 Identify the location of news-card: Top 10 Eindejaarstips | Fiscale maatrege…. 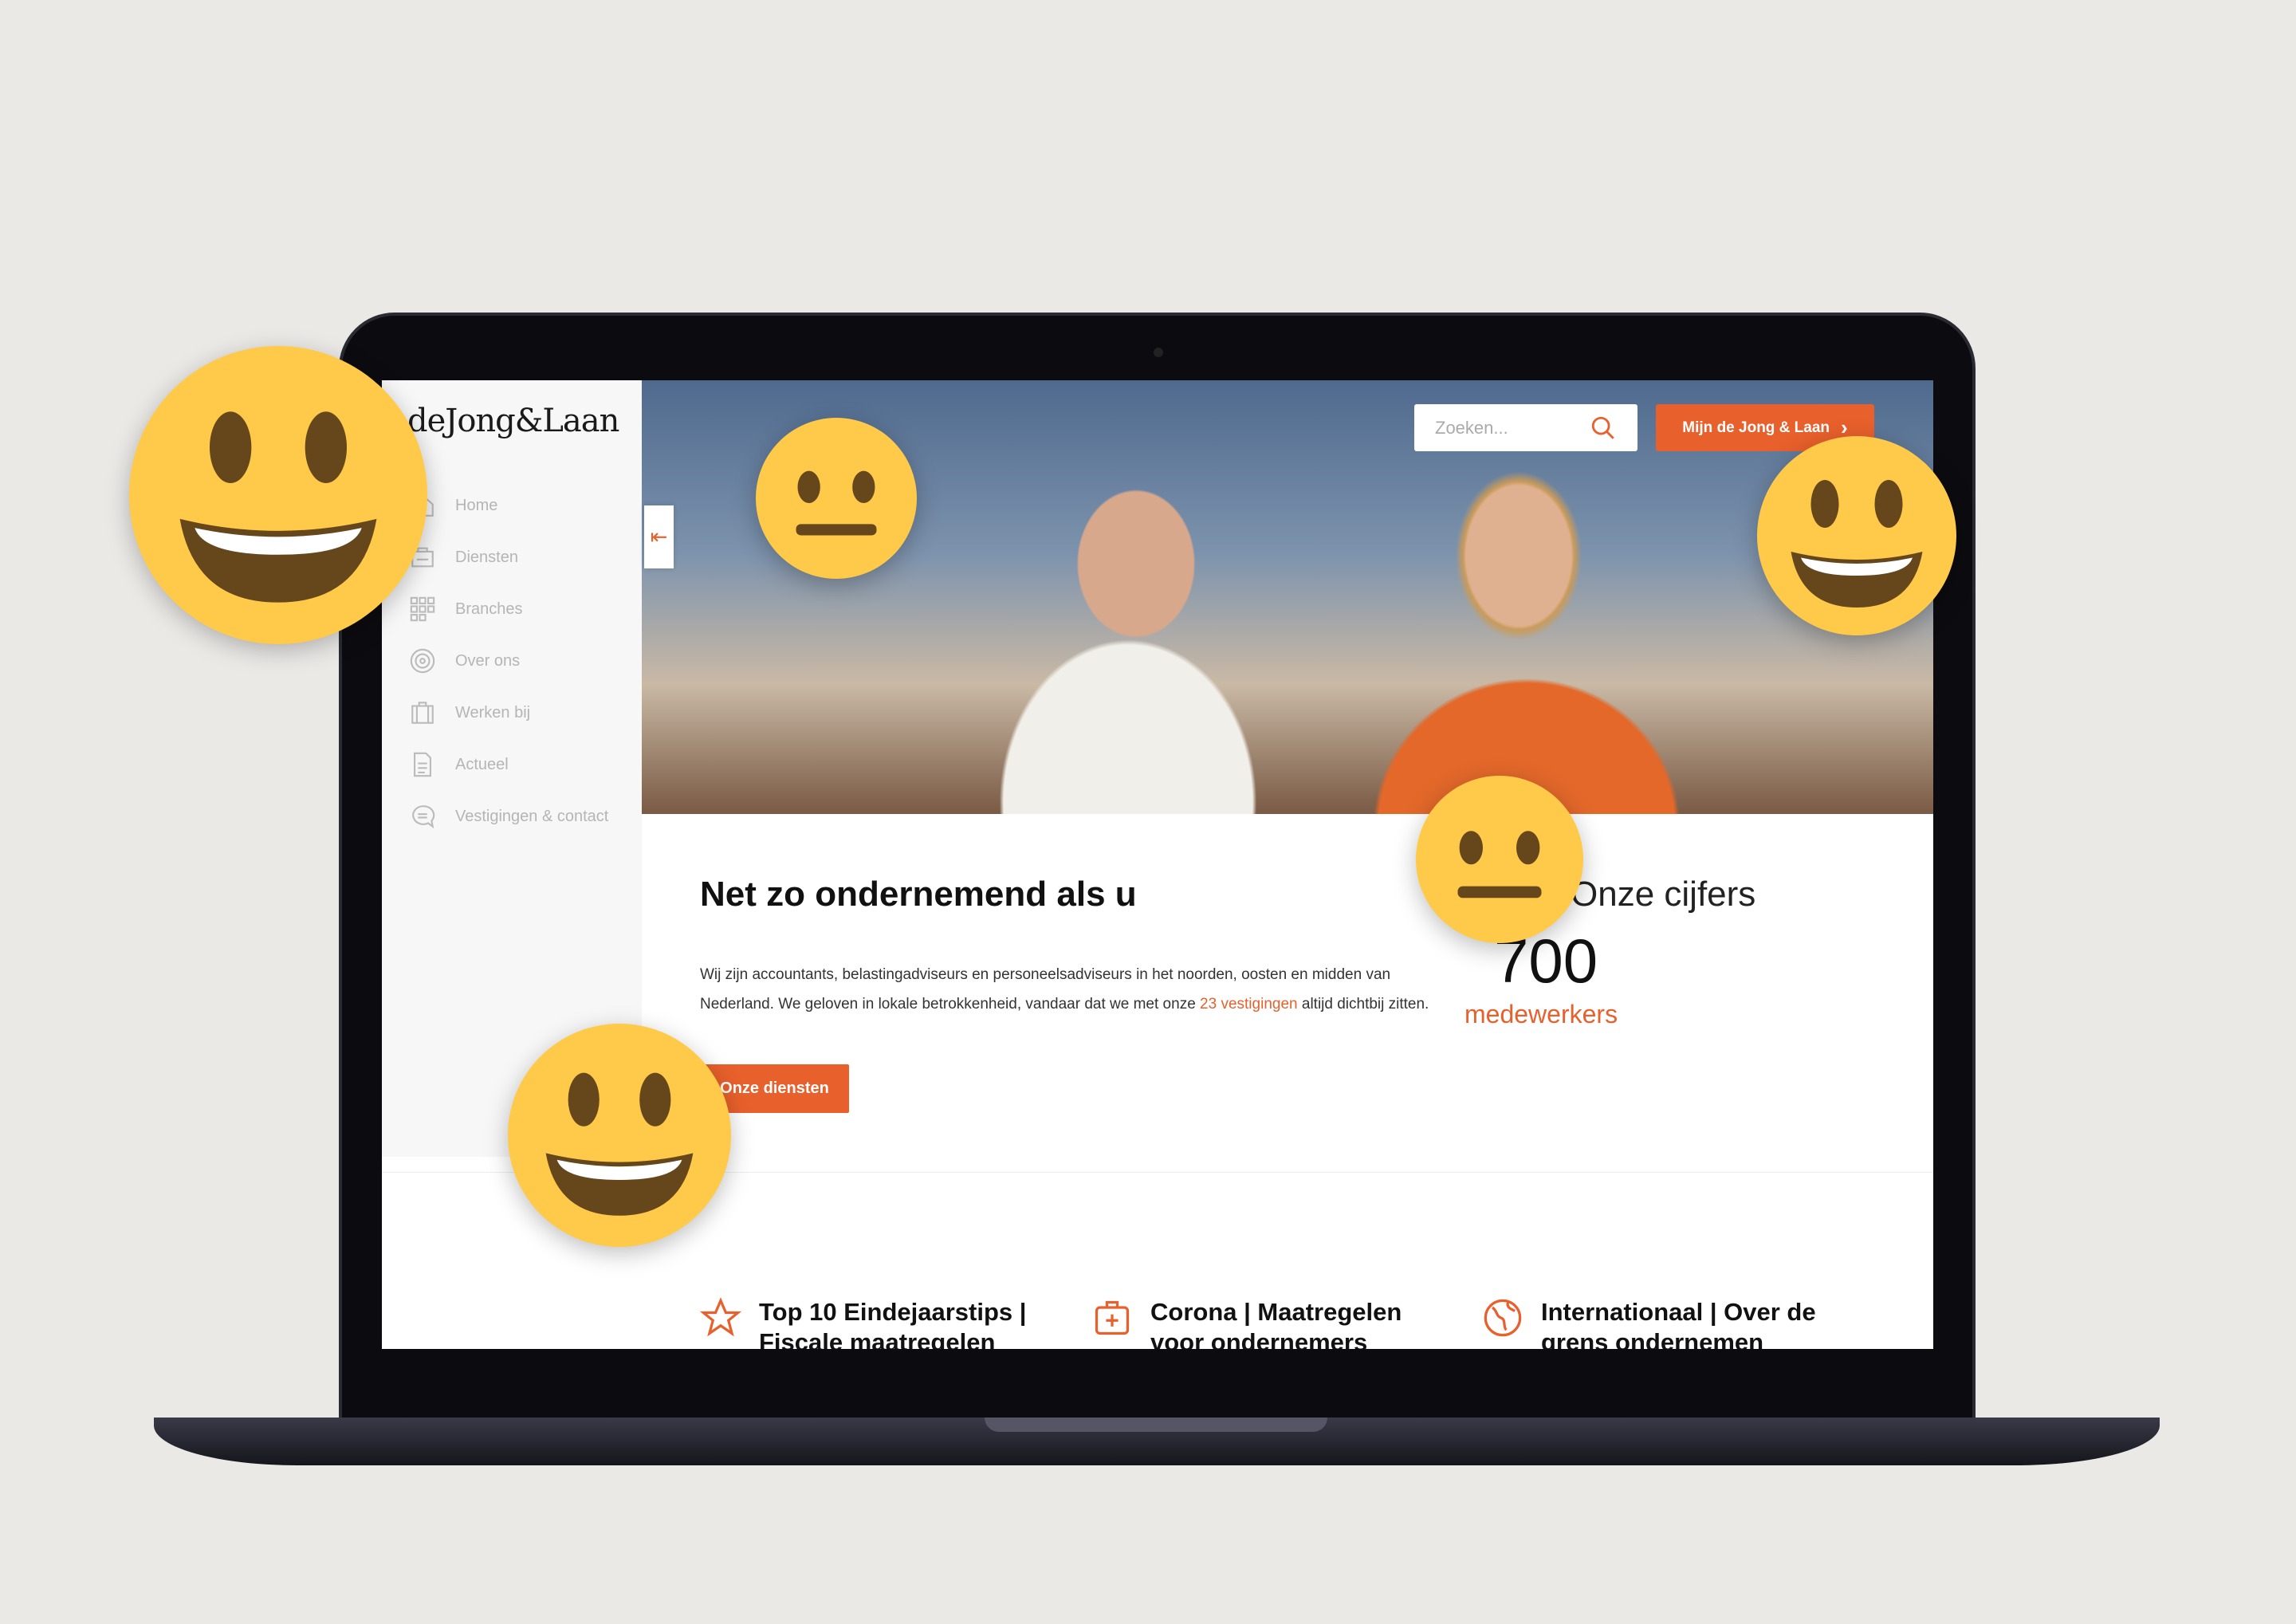
(876, 1323).